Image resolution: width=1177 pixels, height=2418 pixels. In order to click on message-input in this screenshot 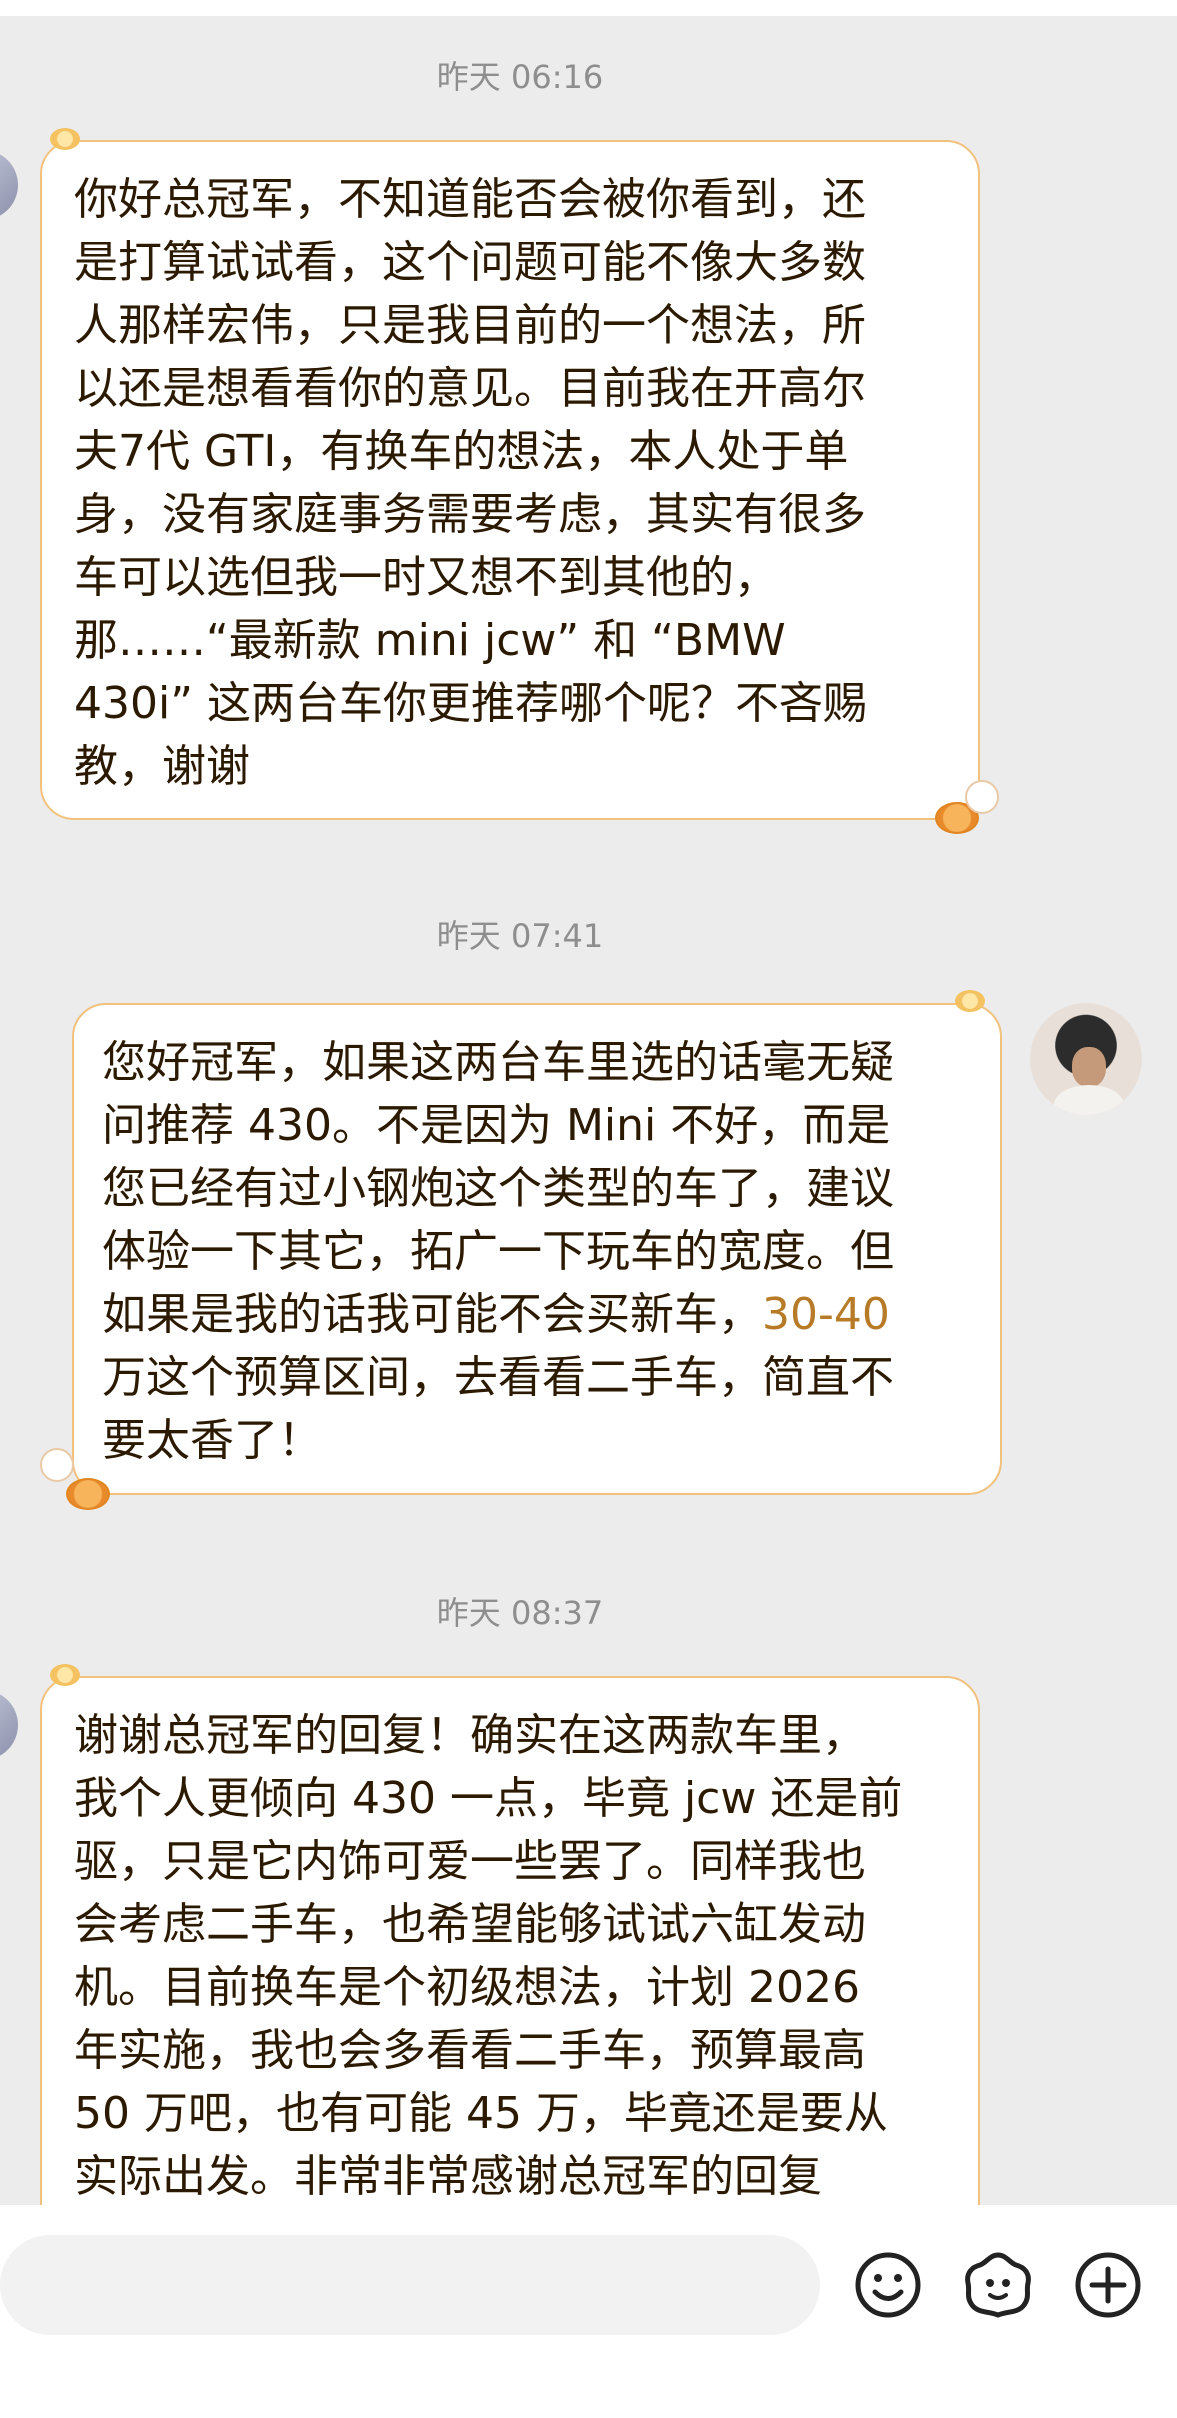, I will do `click(410, 2285)`.